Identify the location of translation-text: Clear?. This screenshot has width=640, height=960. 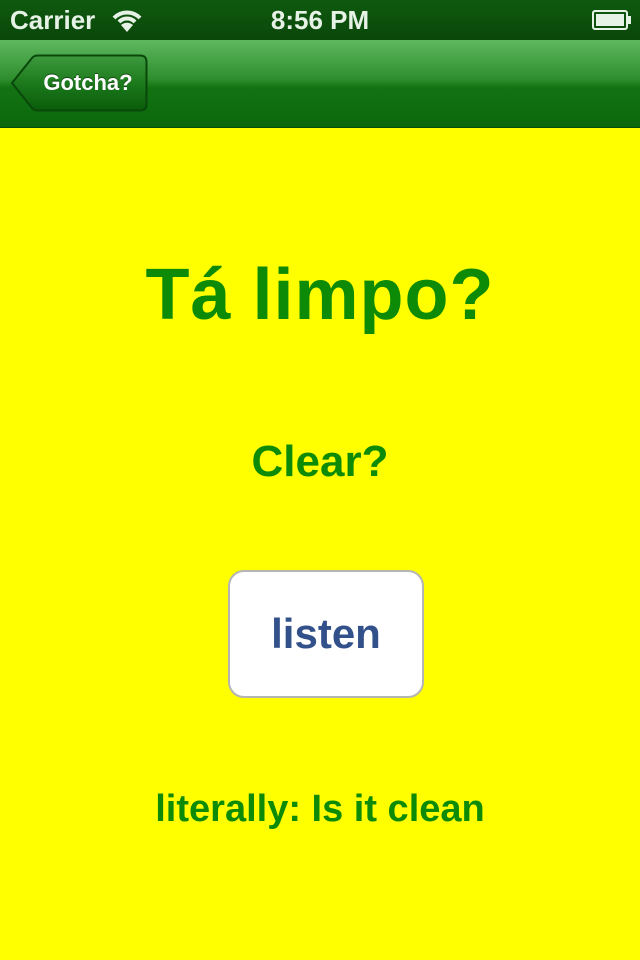
(320, 461).